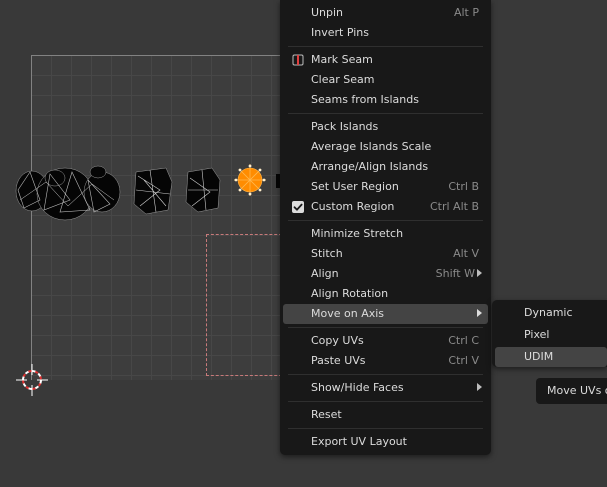 This screenshot has height=487, width=607. I want to click on uv-island-large, so click(68, 193).